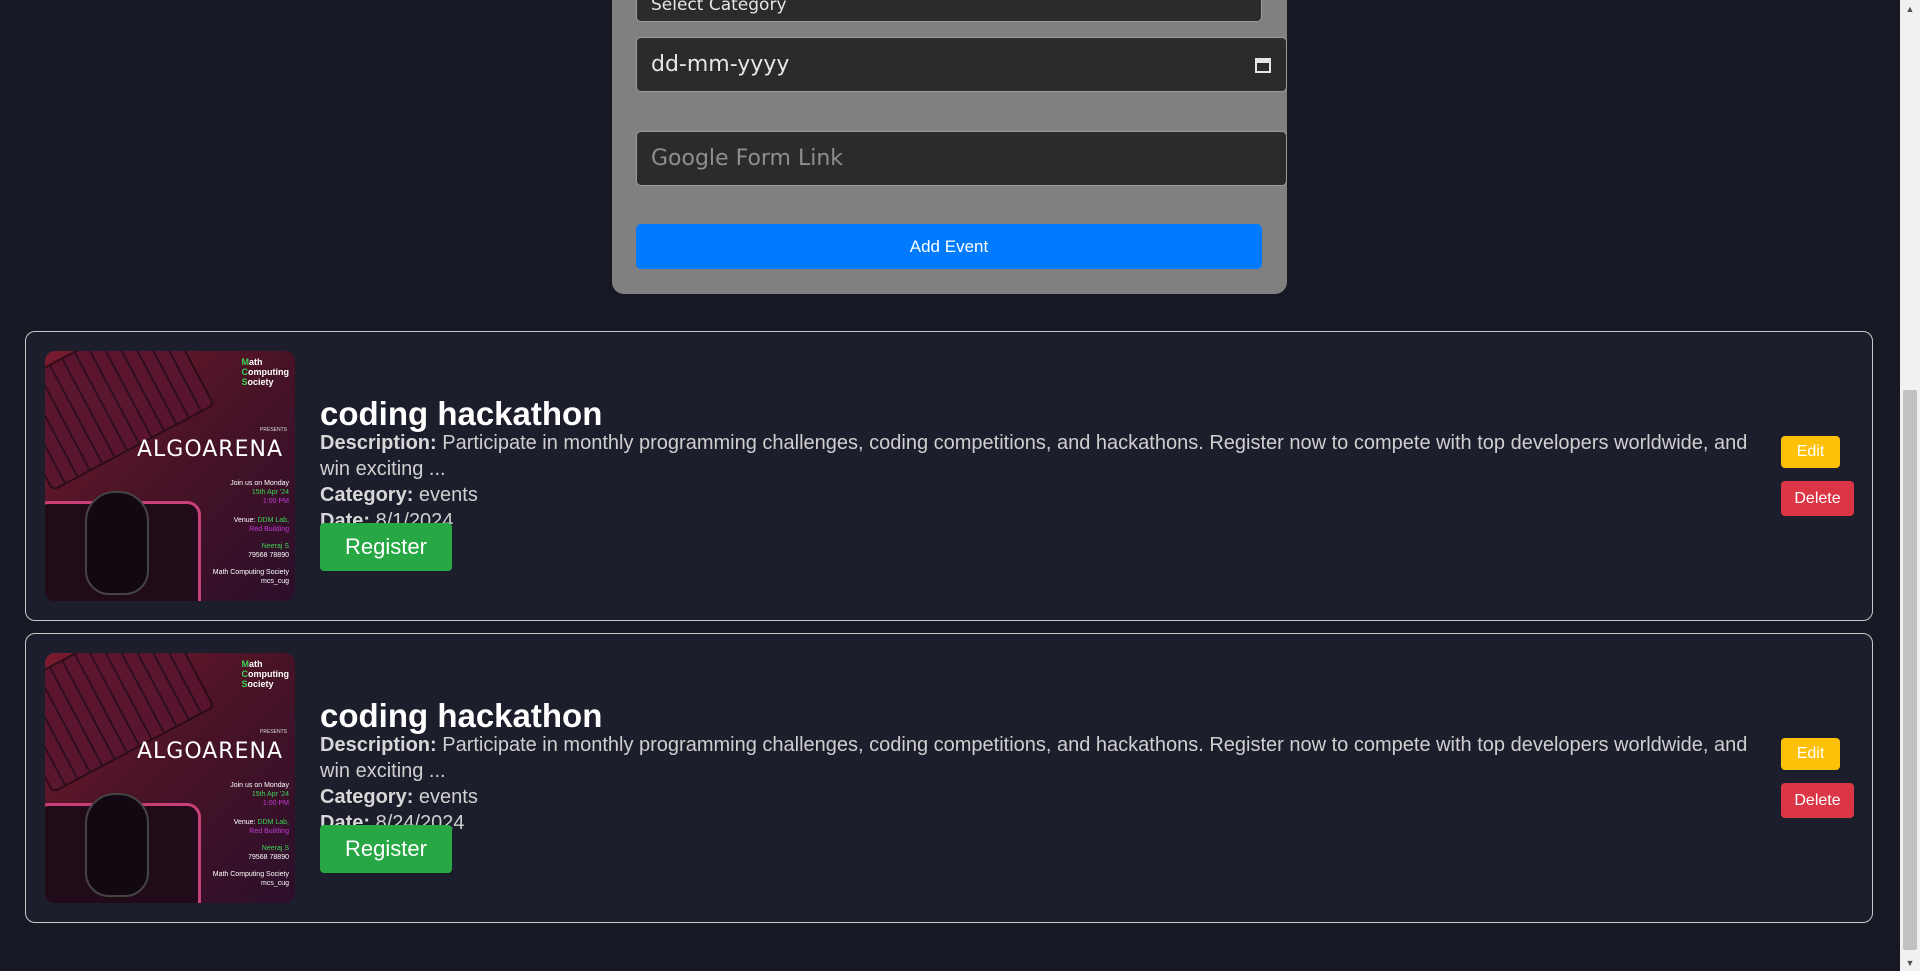  I want to click on calendar-icon, so click(1263, 65).